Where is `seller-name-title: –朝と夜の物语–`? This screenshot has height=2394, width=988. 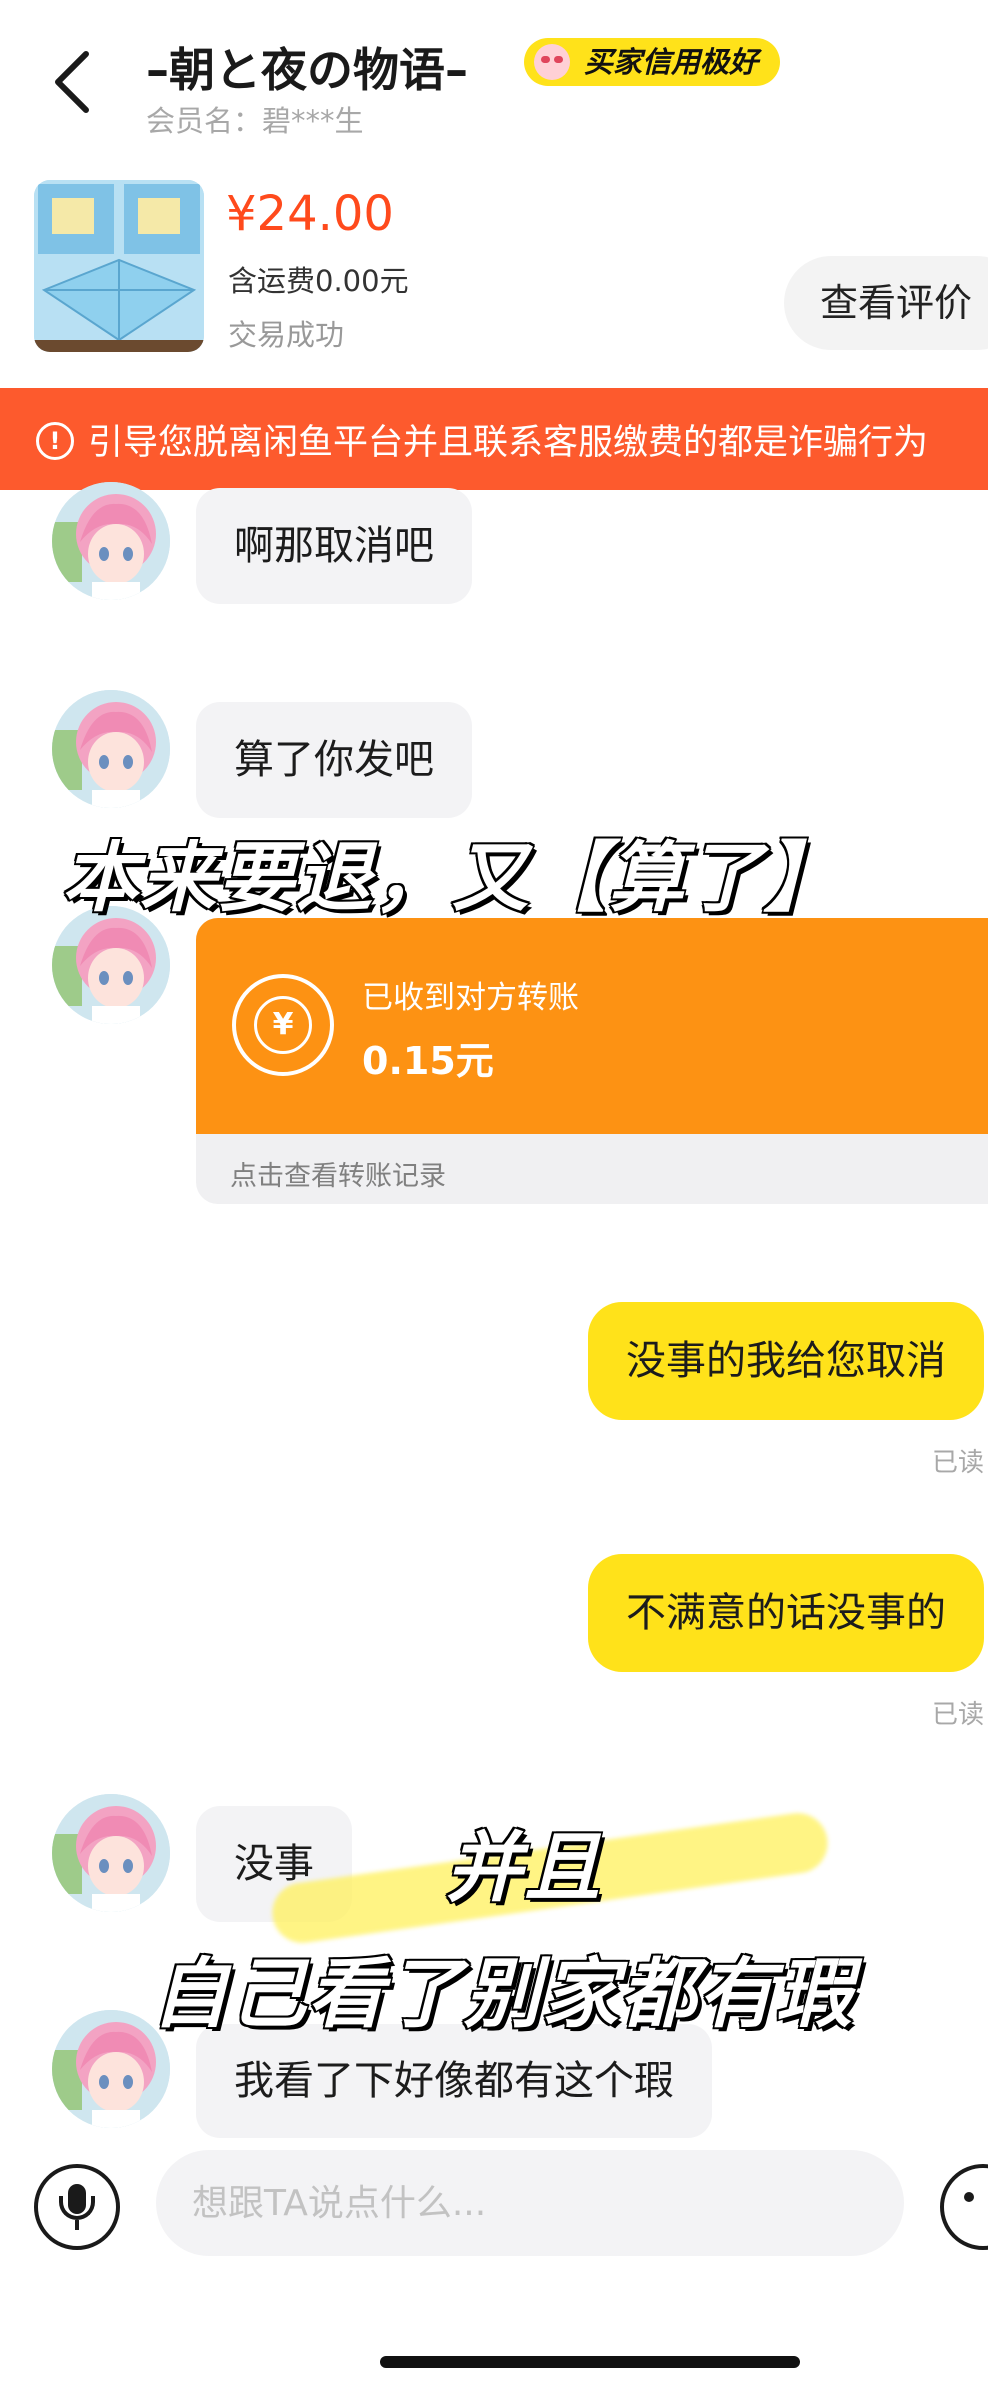 seller-name-title: –朝と夜の物语– is located at coordinates (307, 70).